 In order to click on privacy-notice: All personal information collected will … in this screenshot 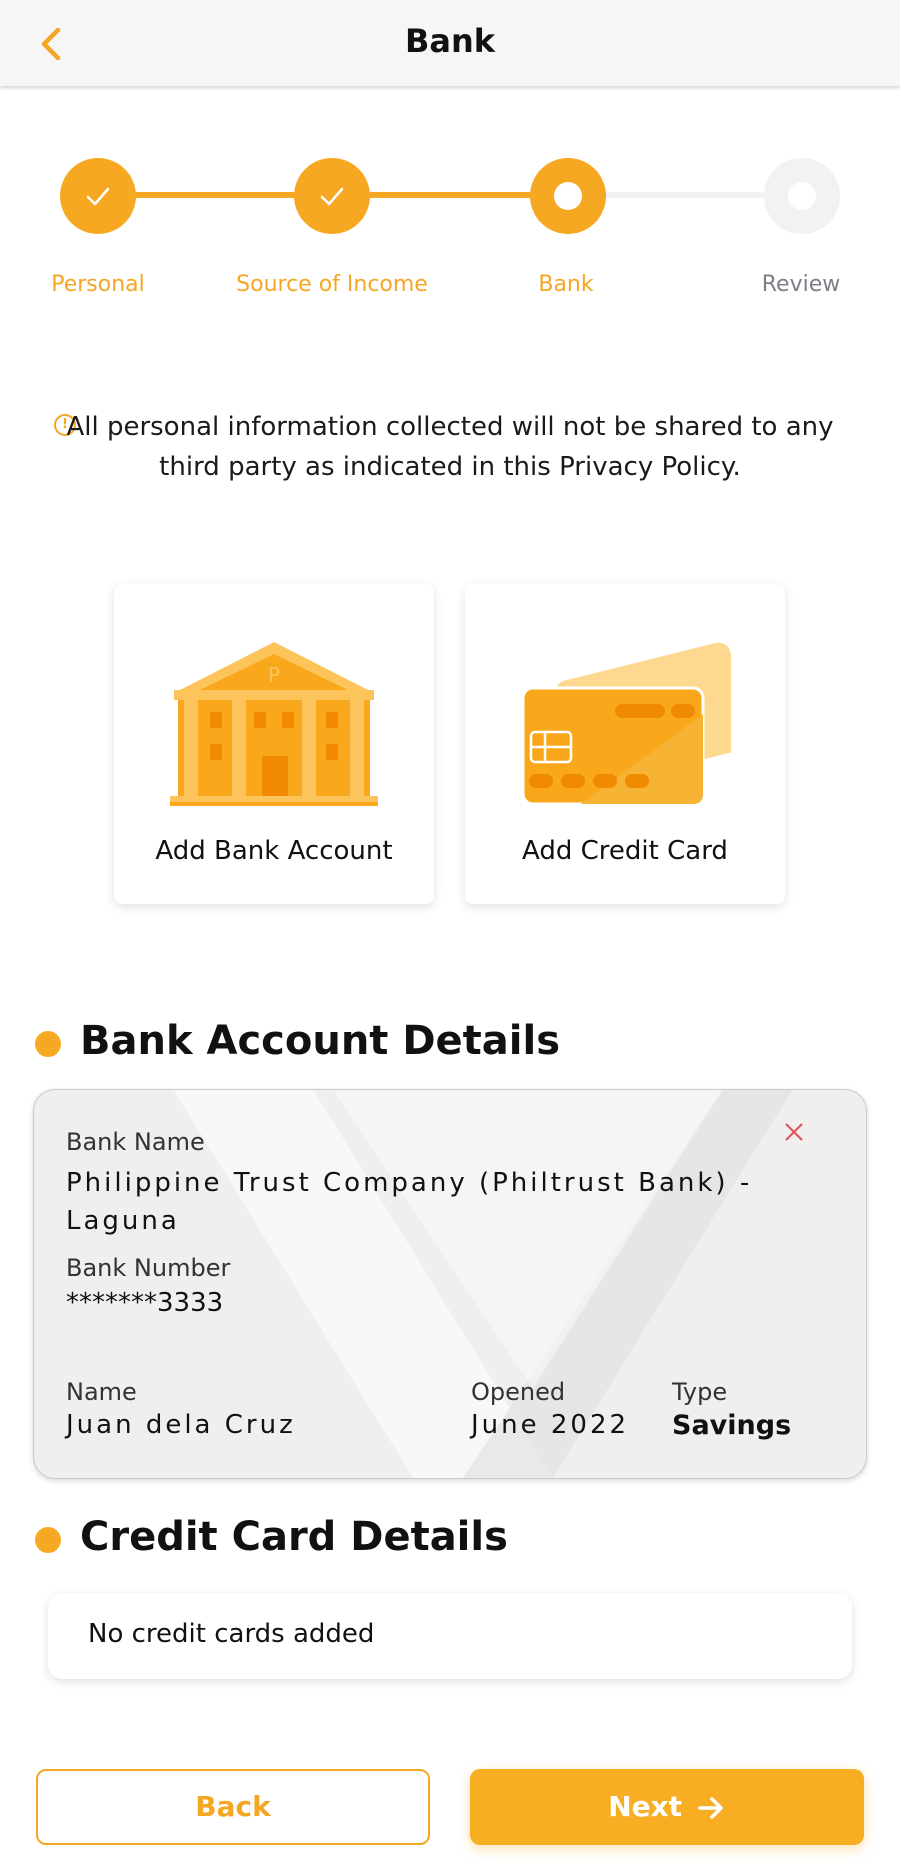, I will do `click(450, 447)`.